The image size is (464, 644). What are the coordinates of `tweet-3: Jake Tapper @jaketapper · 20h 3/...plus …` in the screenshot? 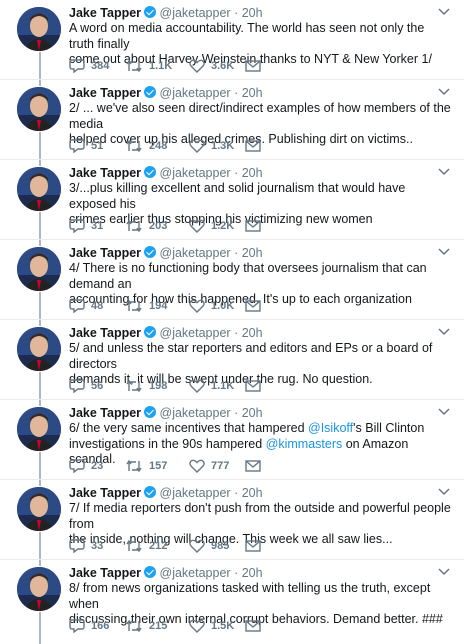 It's located at (232, 200).